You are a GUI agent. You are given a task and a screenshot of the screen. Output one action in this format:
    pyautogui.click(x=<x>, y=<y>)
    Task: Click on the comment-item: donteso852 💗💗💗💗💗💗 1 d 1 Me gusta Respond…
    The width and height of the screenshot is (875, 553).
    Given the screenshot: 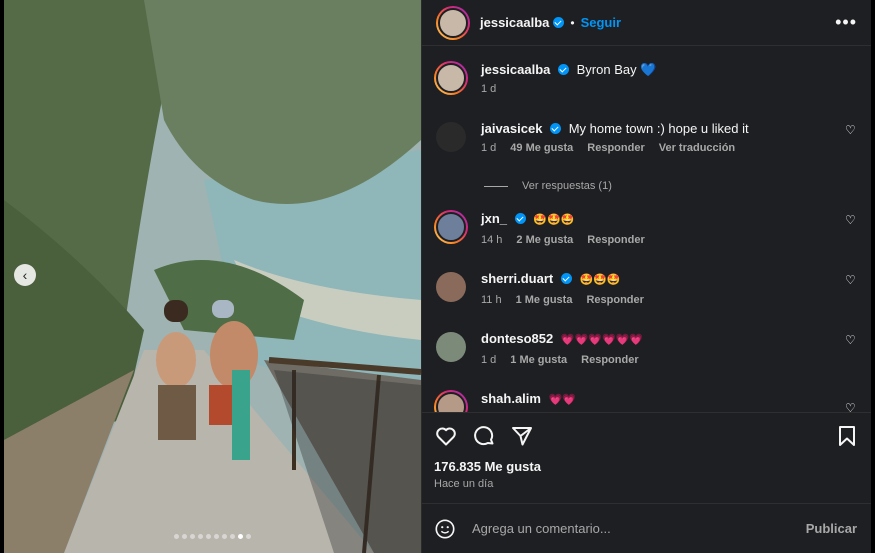 What is the action you would take?
    pyautogui.click(x=646, y=348)
    